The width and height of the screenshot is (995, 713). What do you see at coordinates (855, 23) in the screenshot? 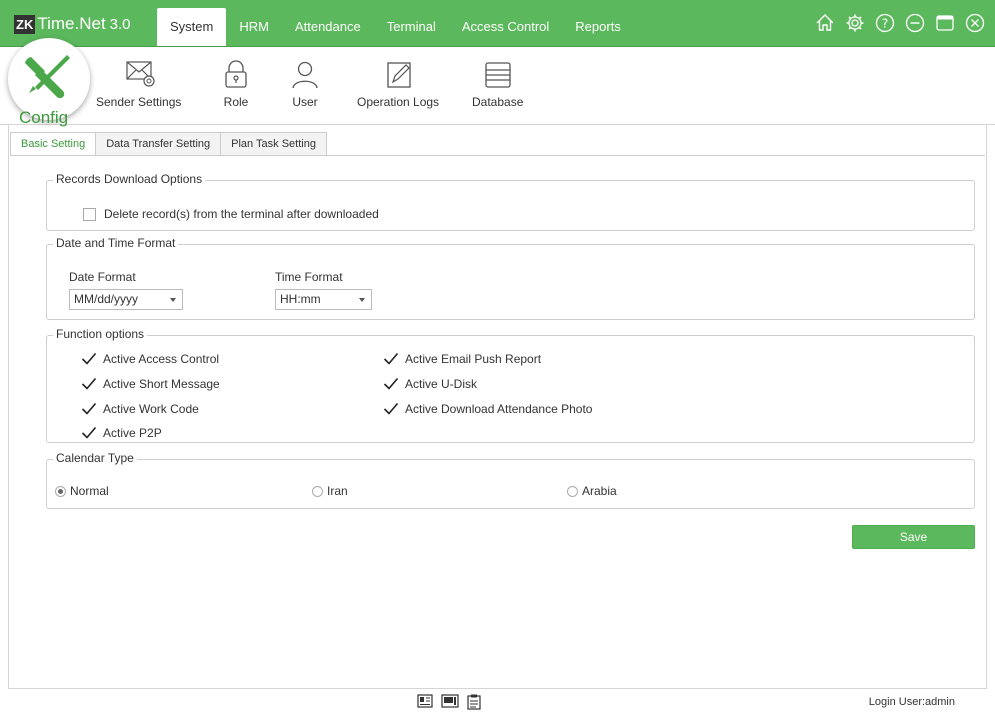
I see `settings-icon` at bounding box center [855, 23].